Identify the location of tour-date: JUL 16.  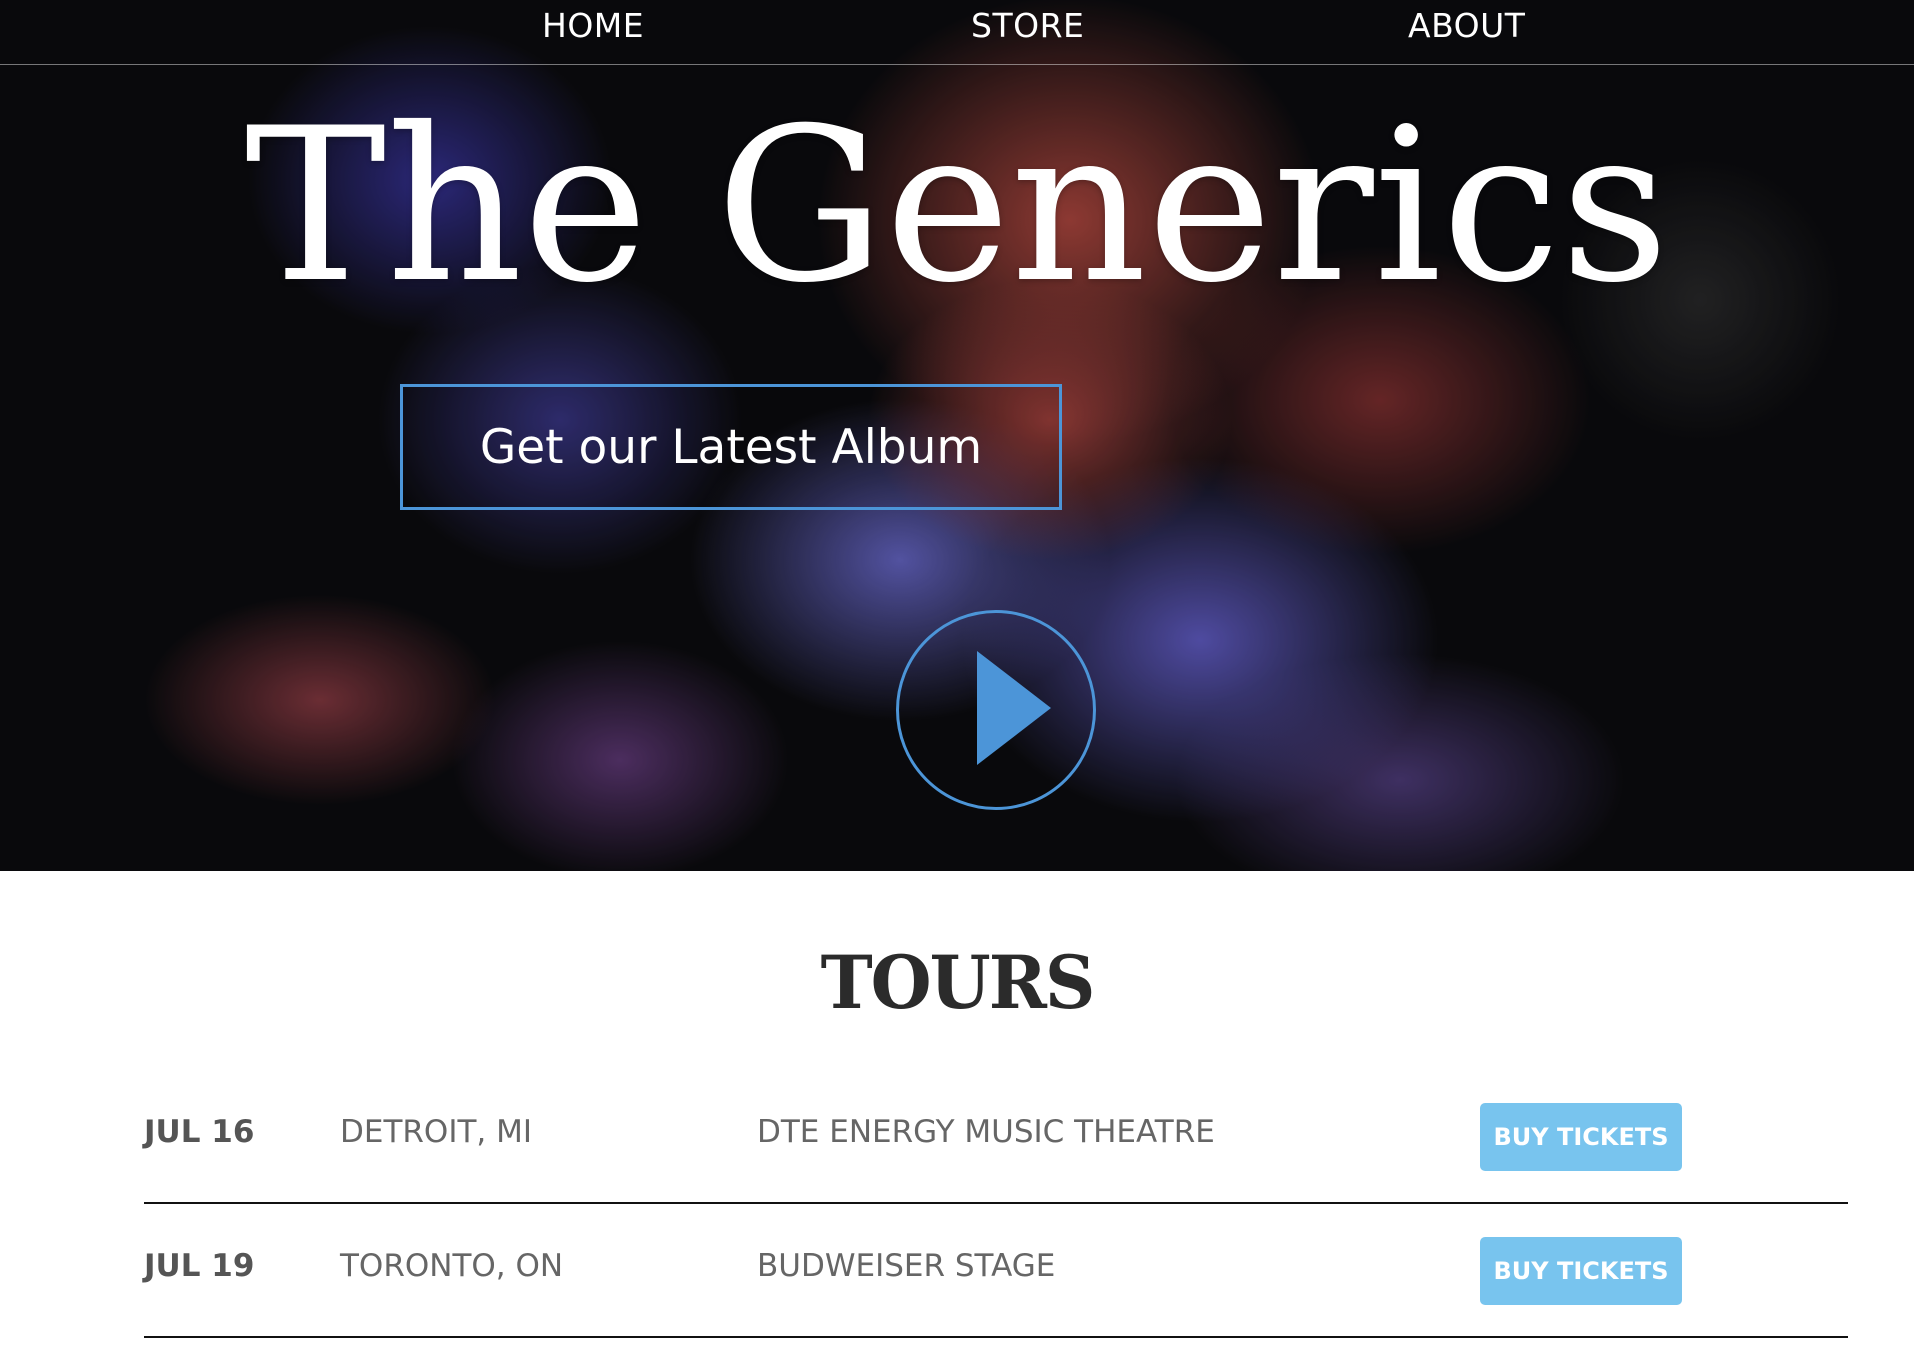
(199, 1132).